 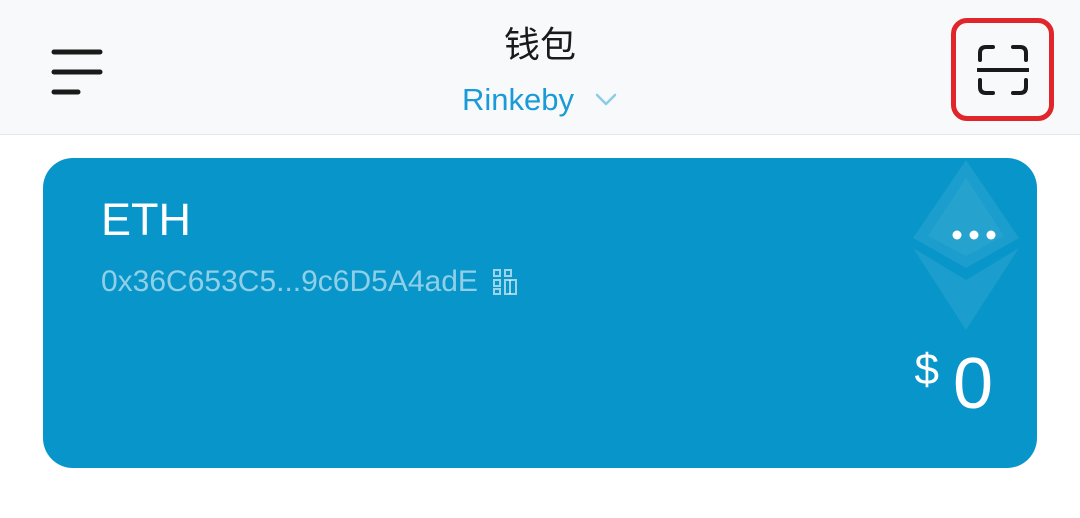 What do you see at coordinates (289, 282) in the screenshot?
I see `wallet-address: 0x36C653C5...9c6D5A4adE` at bounding box center [289, 282].